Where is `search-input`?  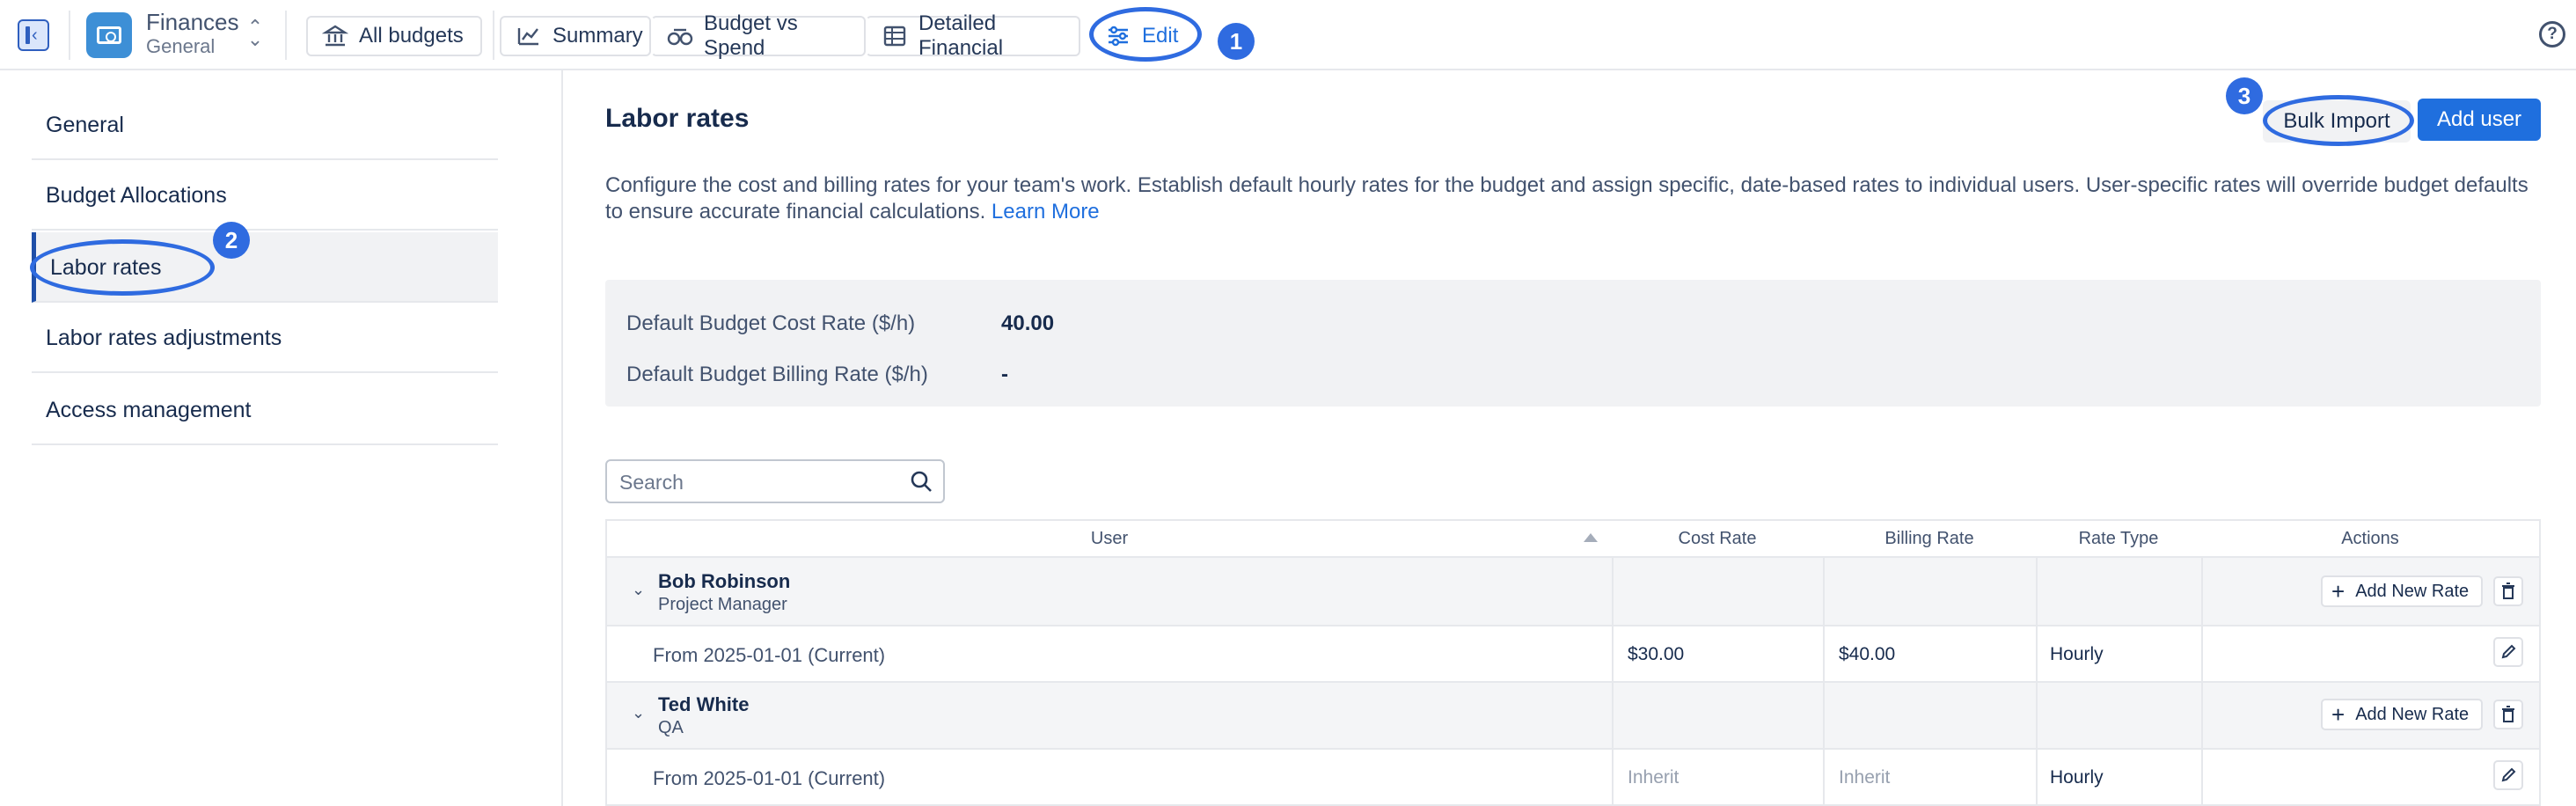
search-input is located at coordinates (760, 482).